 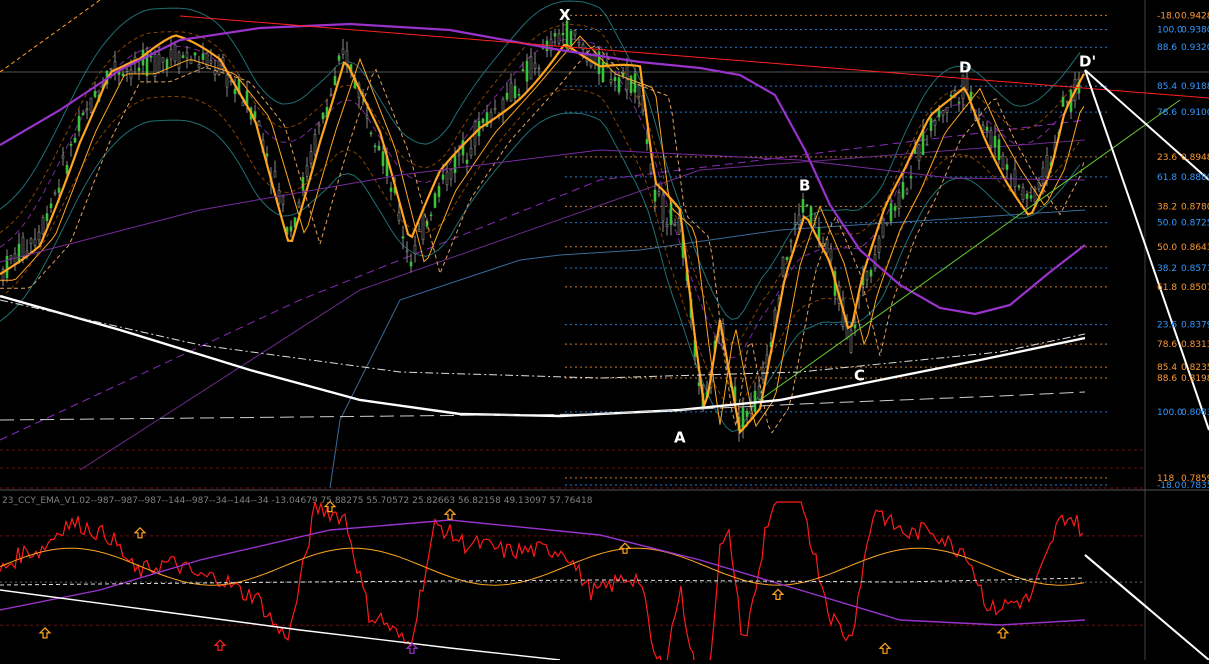 I want to click on fib-price-text-11: 0.8507, so click(x=1195, y=288).